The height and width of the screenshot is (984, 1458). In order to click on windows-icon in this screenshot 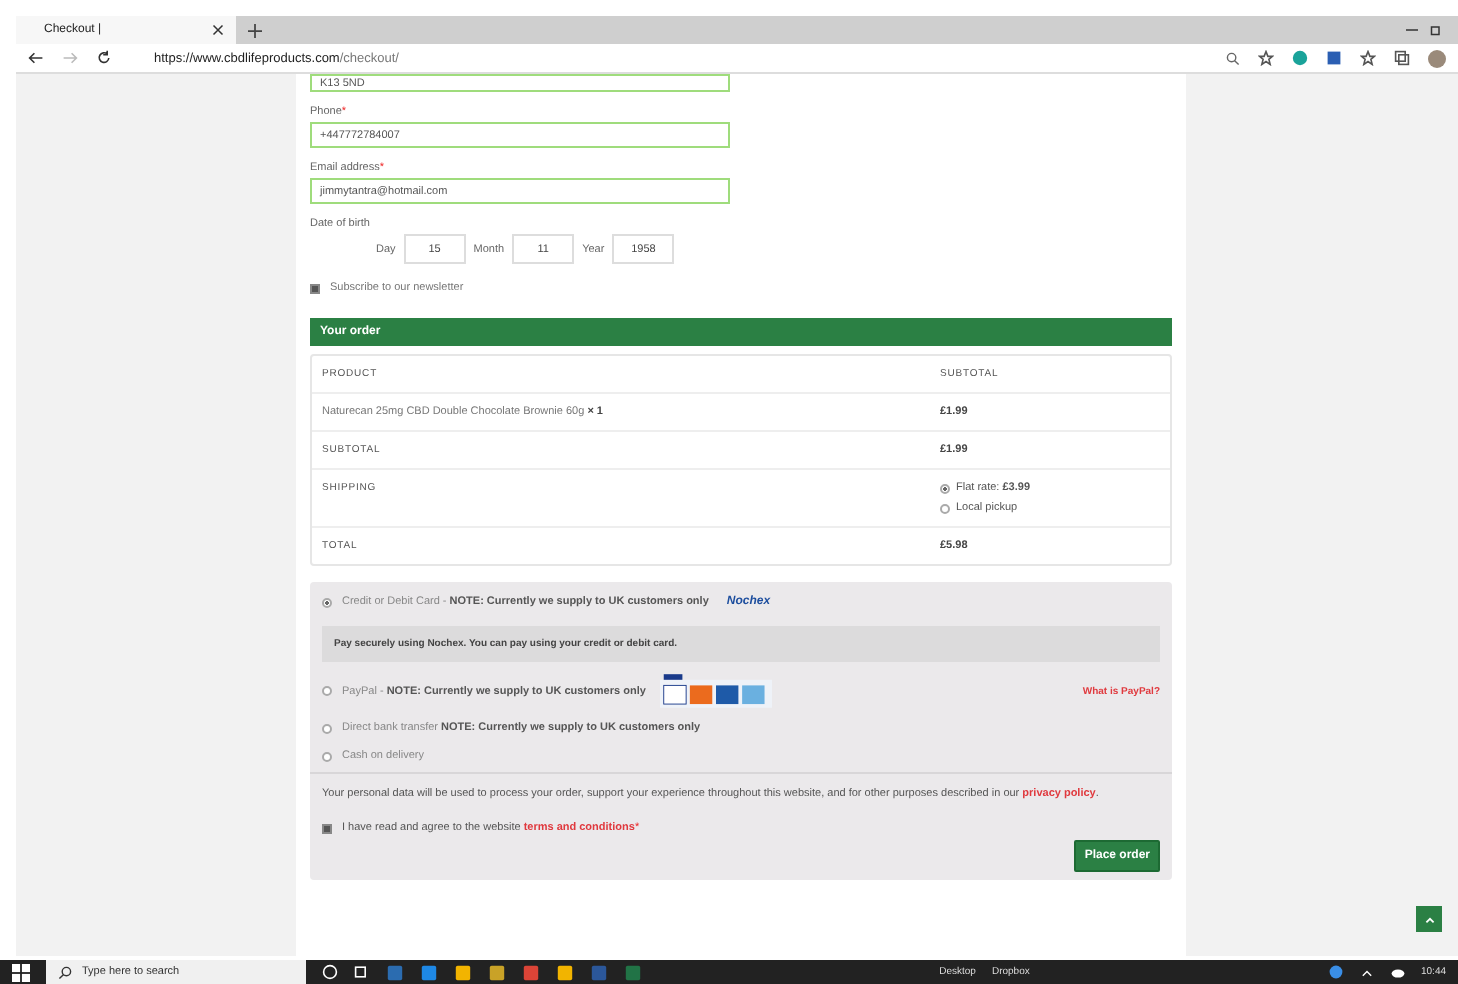, I will do `click(21, 972)`.